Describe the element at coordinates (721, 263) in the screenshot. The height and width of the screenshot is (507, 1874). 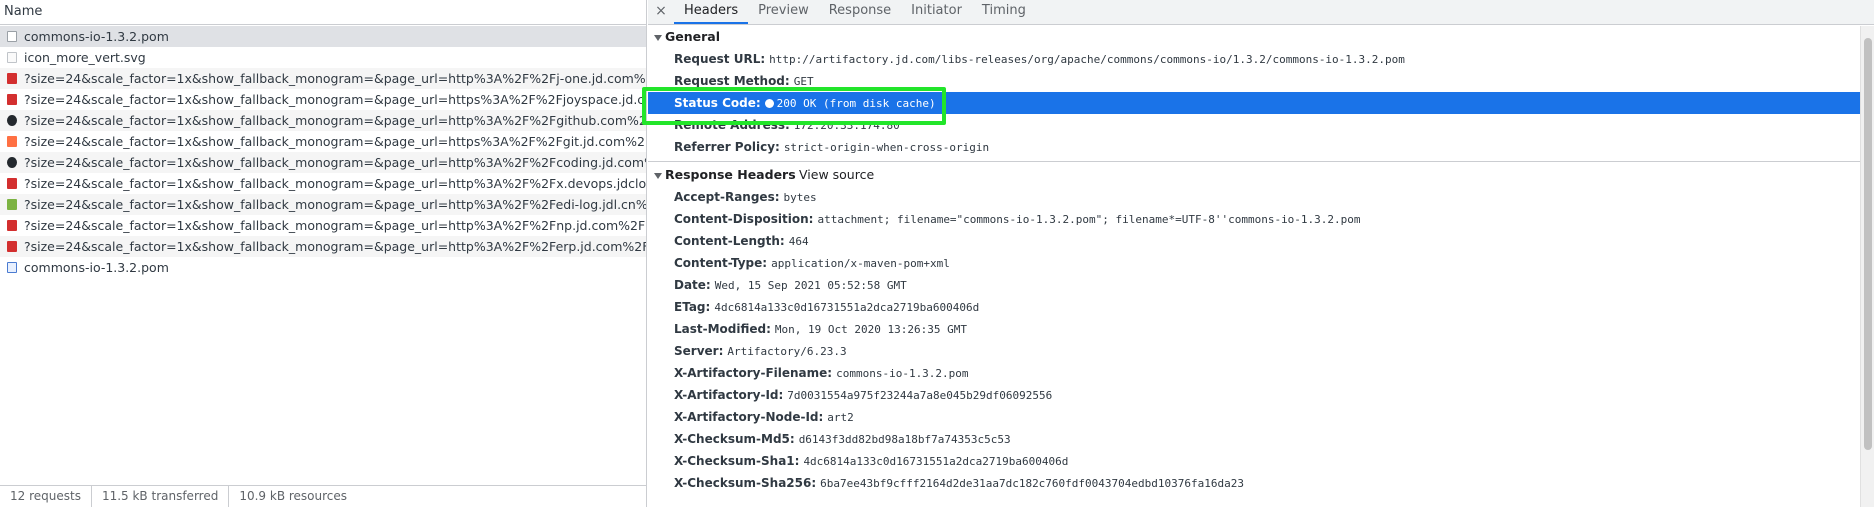
I see `header-key: Content-Type:` at that location.